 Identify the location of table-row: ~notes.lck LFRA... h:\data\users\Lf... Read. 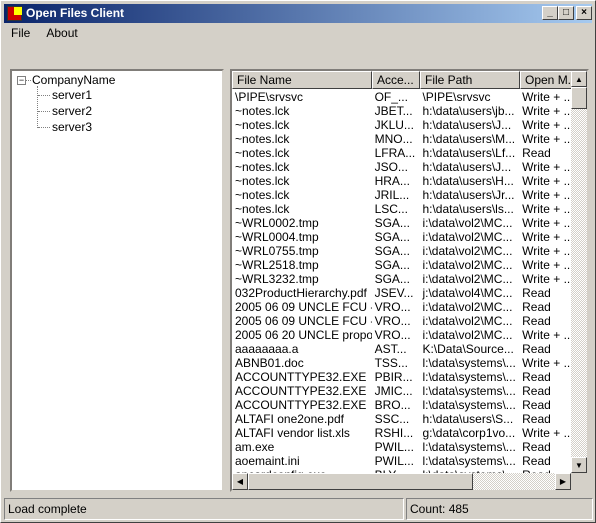
(401, 153).